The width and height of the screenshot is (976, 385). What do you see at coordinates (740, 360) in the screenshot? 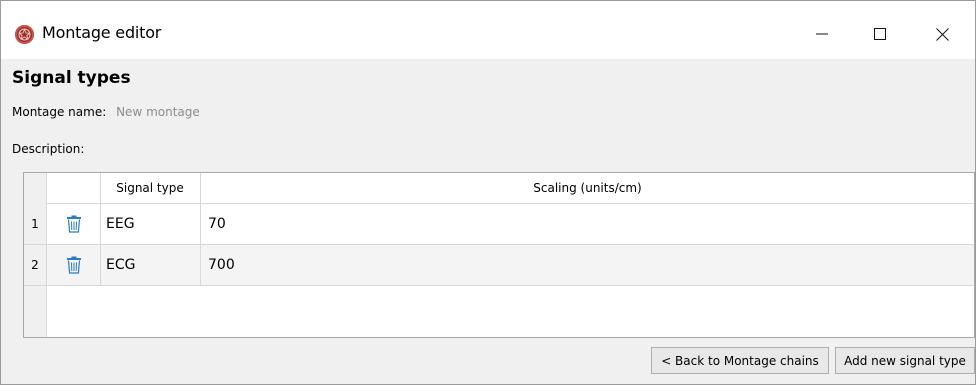
I see `back-to-montage-chains-button: < Back to Montage chains` at bounding box center [740, 360].